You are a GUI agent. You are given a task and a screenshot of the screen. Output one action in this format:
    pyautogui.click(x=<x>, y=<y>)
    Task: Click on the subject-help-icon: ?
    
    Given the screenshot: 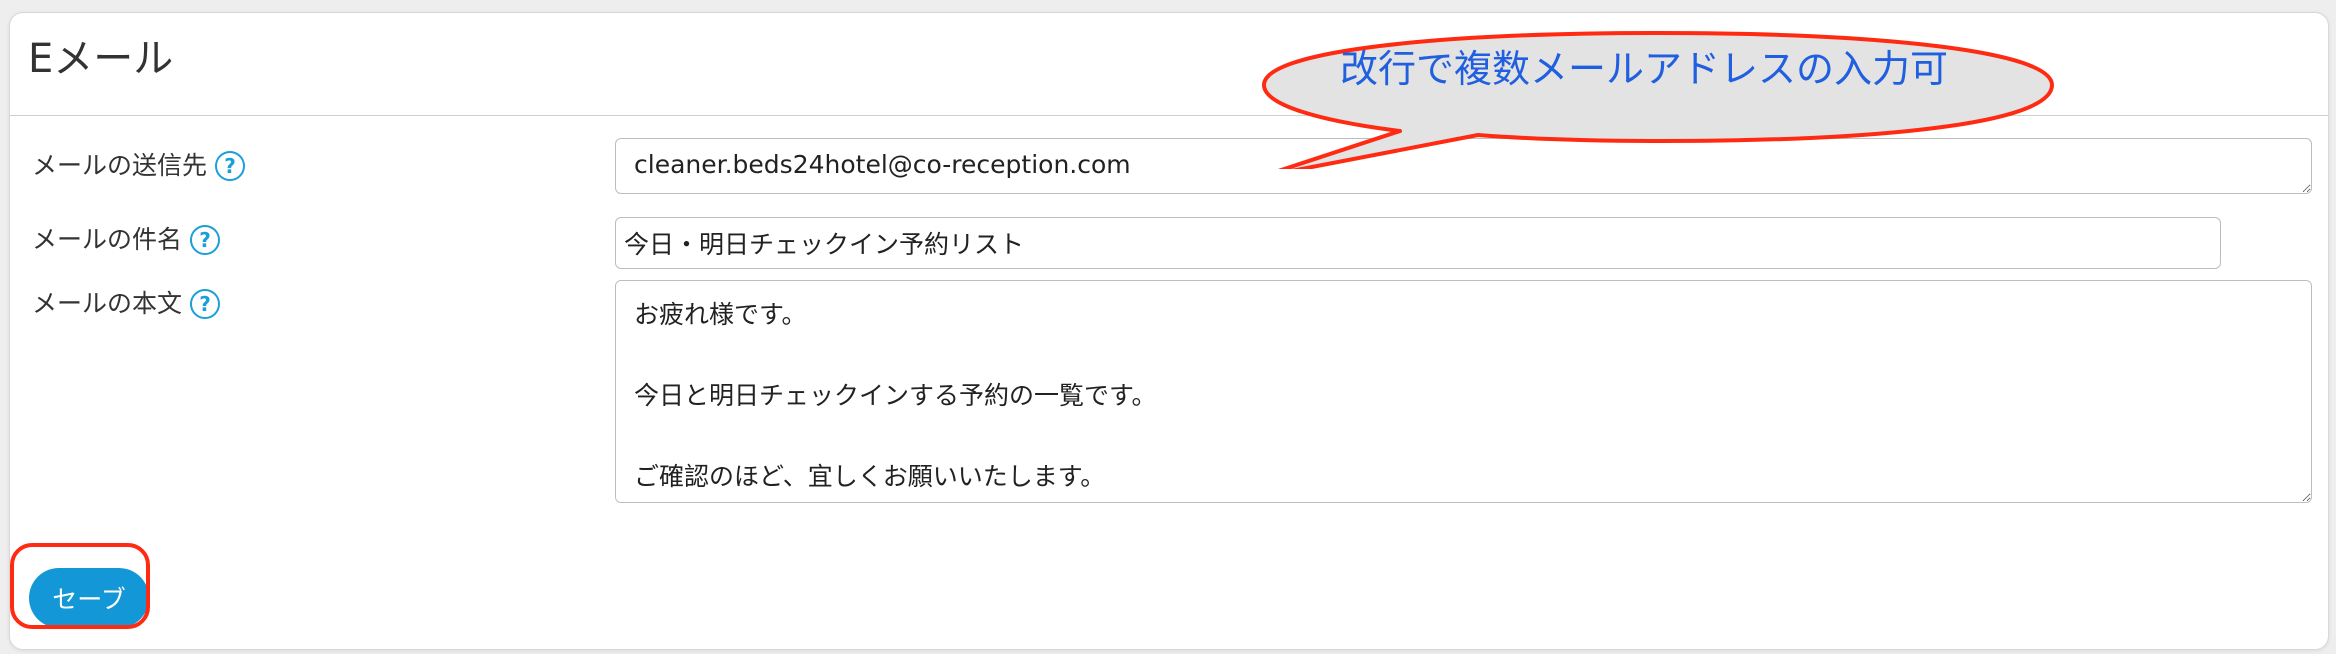 What is the action you would take?
    pyautogui.click(x=205, y=240)
    